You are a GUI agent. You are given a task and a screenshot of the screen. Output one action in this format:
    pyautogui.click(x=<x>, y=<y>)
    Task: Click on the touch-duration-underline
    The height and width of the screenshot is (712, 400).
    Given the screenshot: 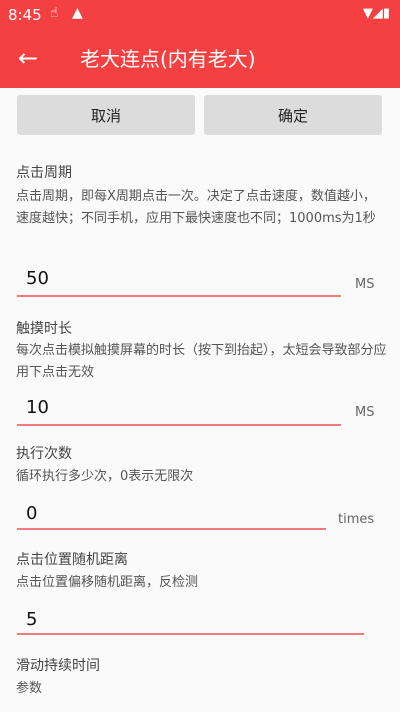 What is the action you would take?
    pyautogui.click(x=179, y=425)
    